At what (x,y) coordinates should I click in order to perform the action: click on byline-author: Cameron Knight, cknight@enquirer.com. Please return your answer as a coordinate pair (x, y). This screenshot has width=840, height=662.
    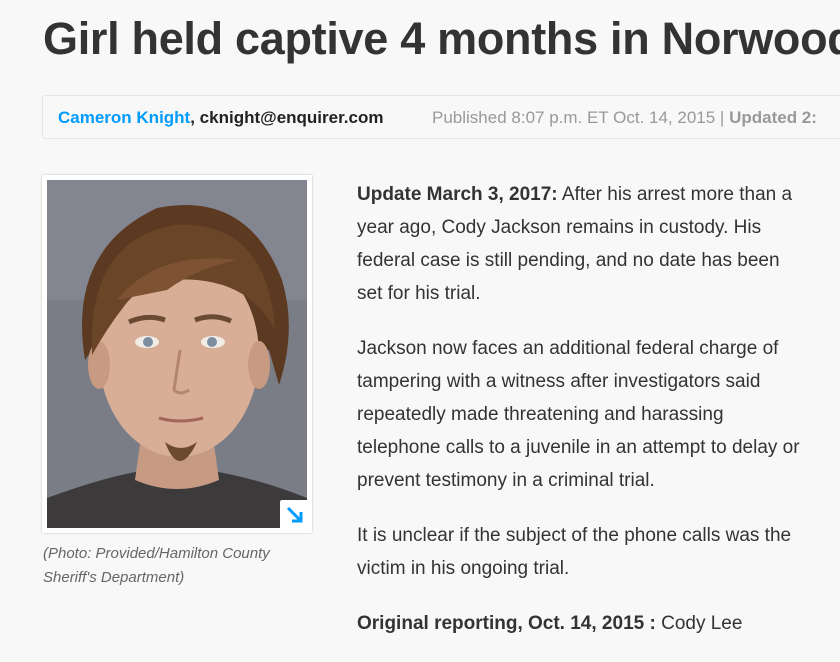
    Looking at the image, I should click on (220, 118).